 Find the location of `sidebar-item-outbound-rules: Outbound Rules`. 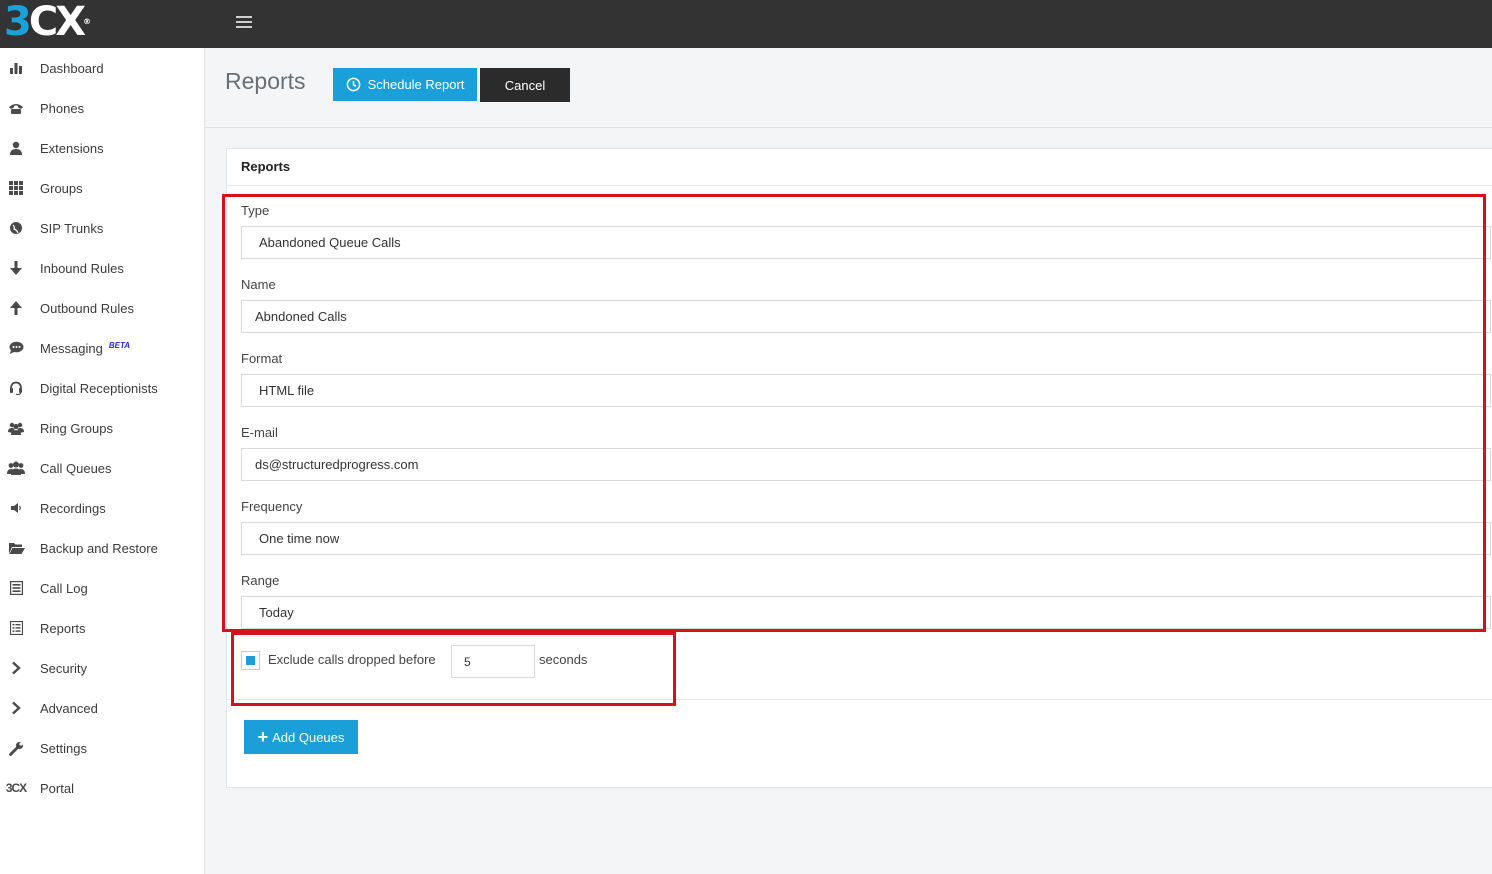

sidebar-item-outbound-rules: Outbound Rules is located at coordinates (102, 308).